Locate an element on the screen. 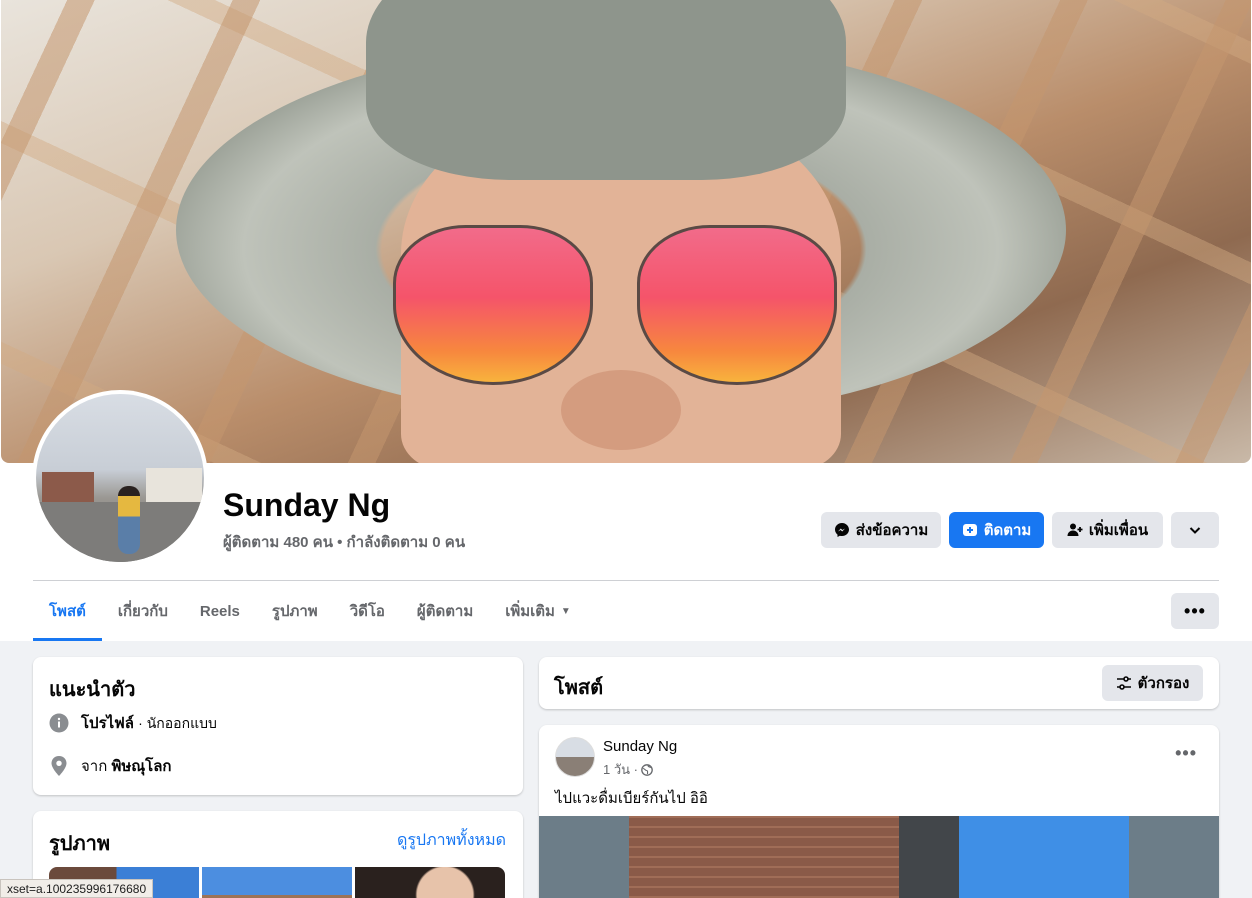 This screenshot has width=1252, height=898. tab-about: เกี่ยวกับ is located at coordinates (143, 611).